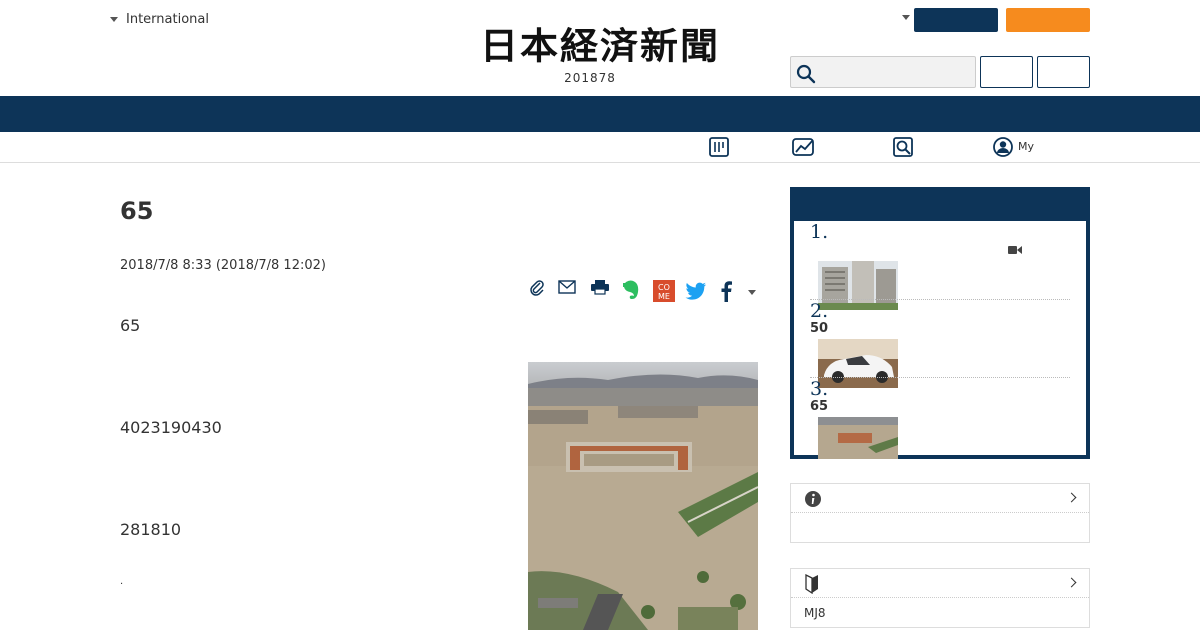 This screenshot has height=630, width=1200. I want to click on beginner-mark-icon, so click(811, 584).